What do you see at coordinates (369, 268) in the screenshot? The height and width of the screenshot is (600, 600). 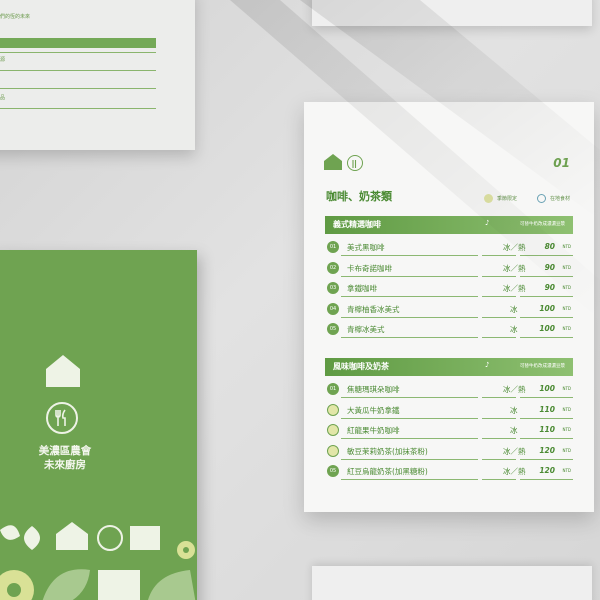 I see `item-name: 卡布奇諾咖啡` at bounding box center [369, 268].